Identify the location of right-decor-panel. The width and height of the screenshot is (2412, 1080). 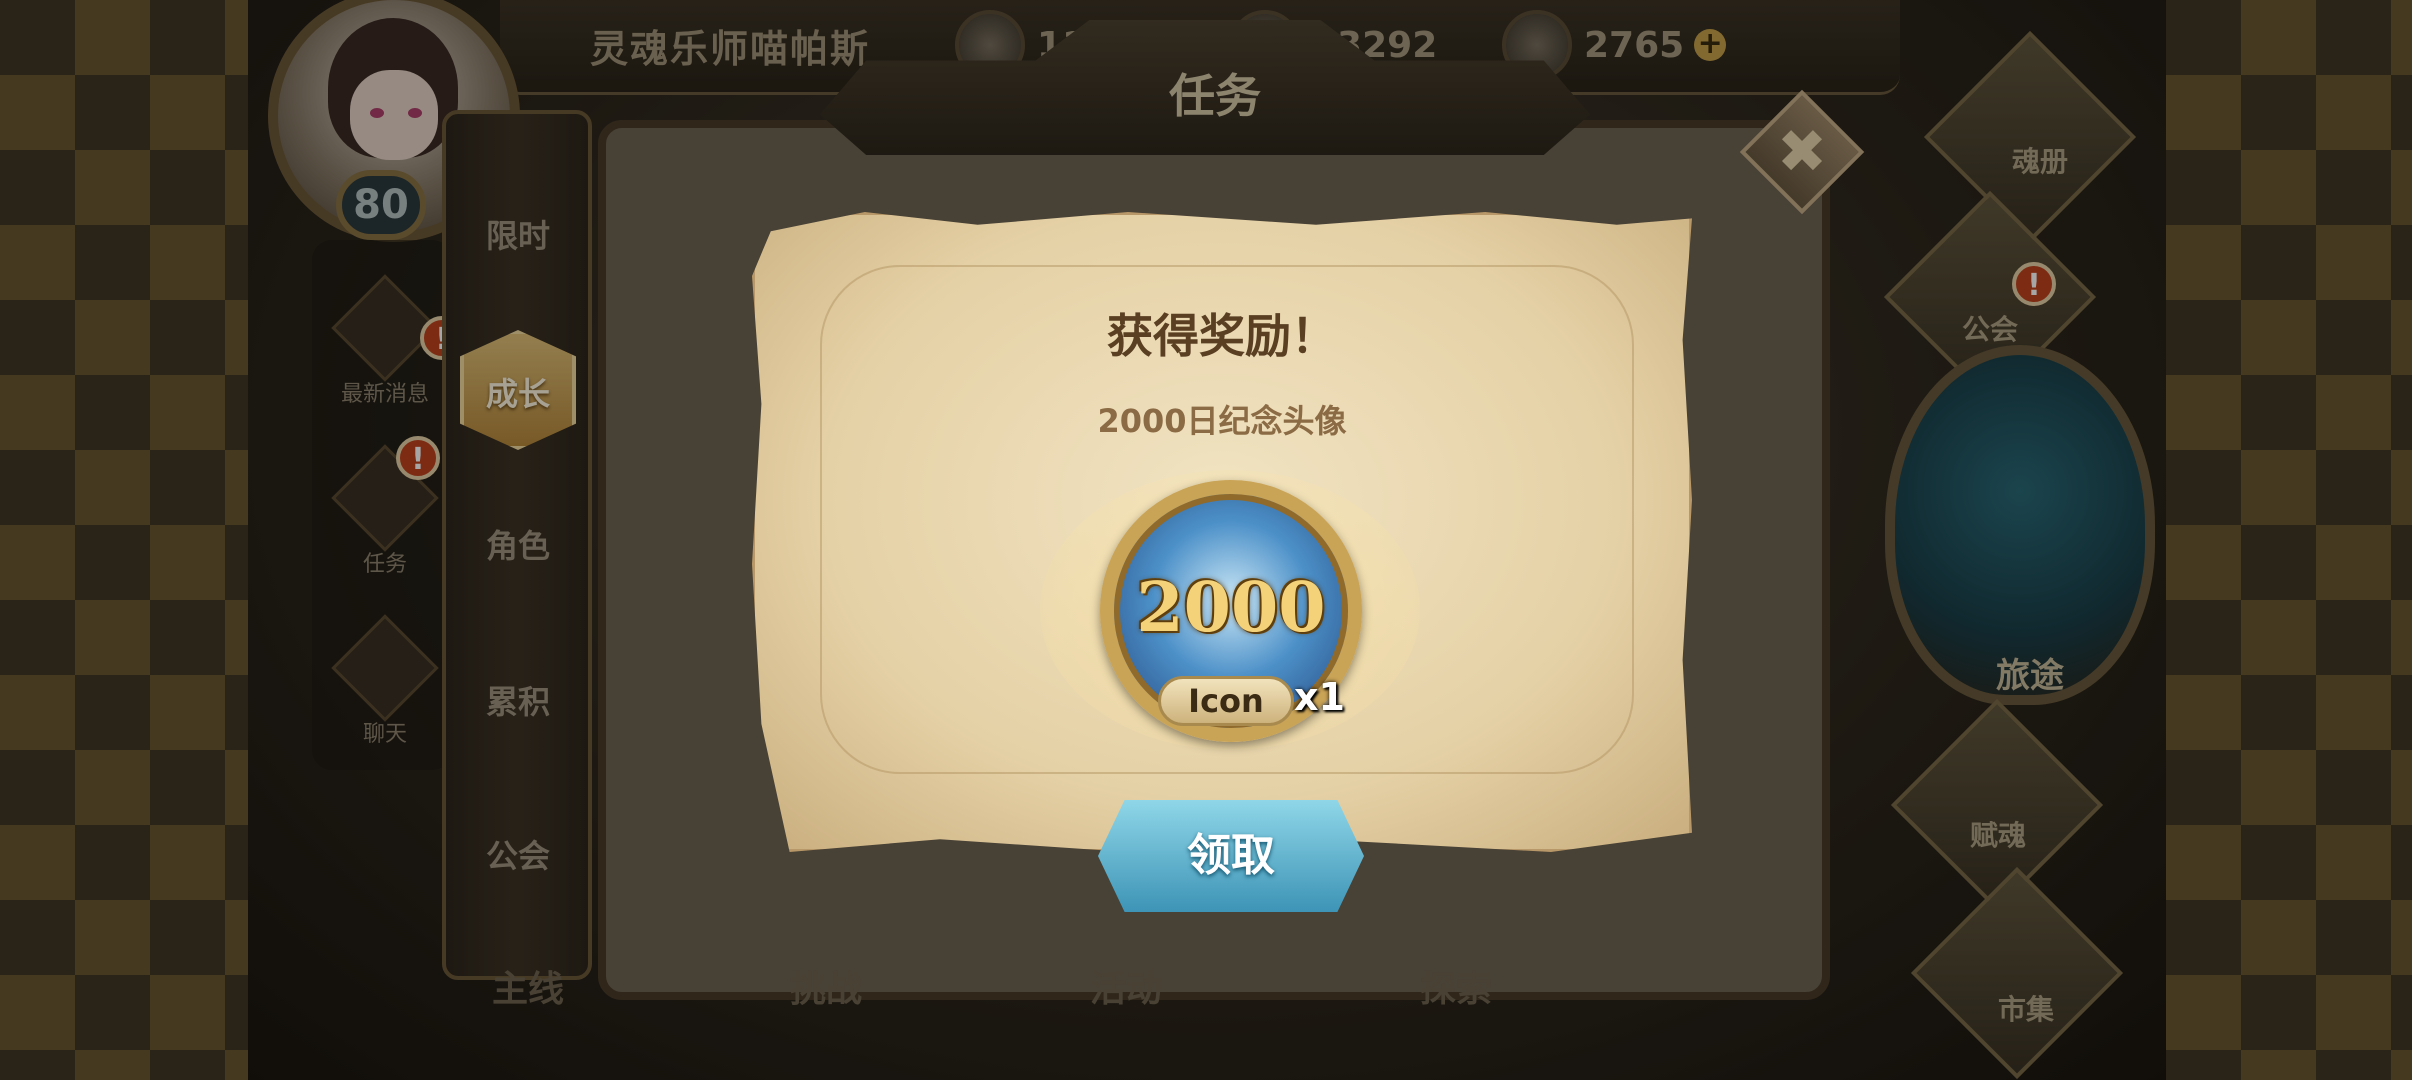
(2289, 540).